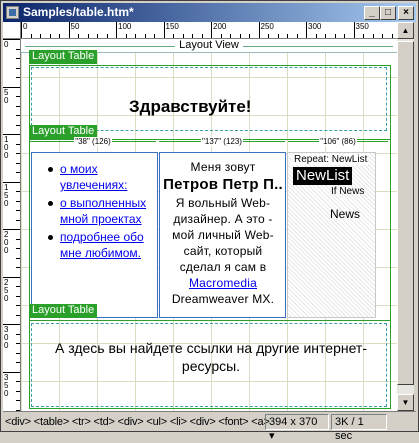  What do you see at coordinates (223, 167) in the screenshot?
I see `intro-pre: Меня зовут` at bounding box center [223, 167].